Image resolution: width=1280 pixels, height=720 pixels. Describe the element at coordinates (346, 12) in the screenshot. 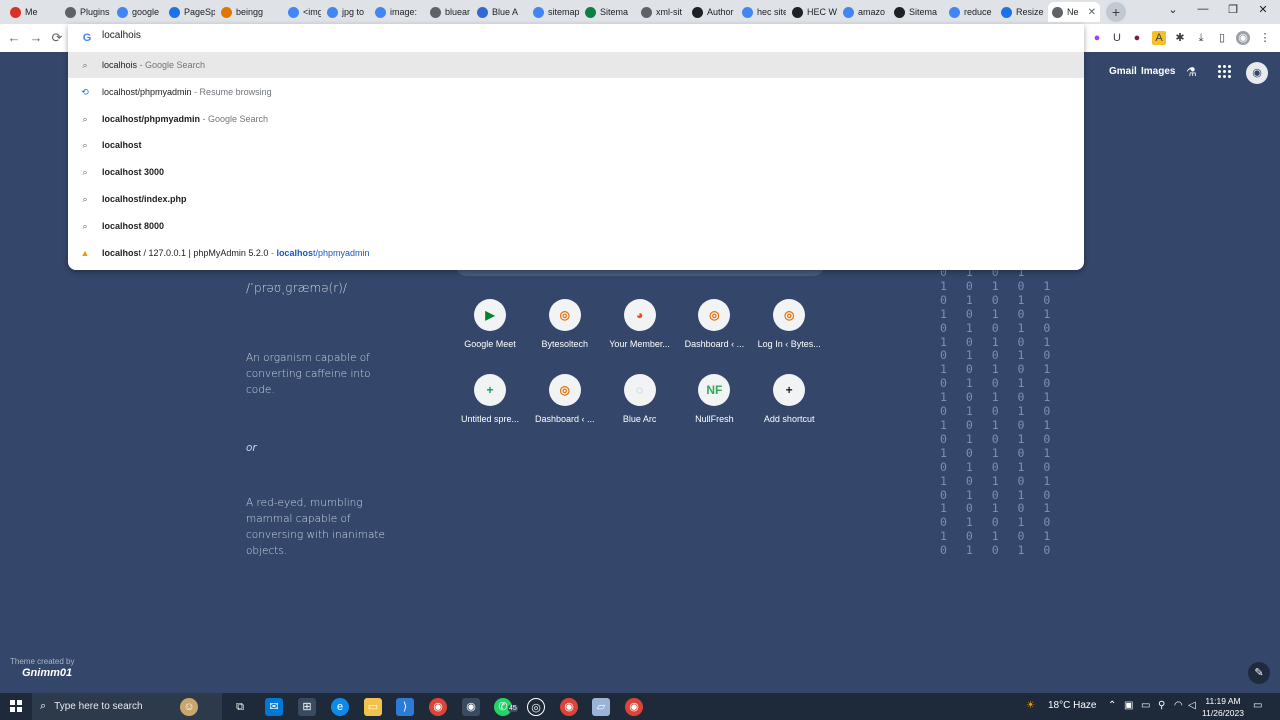

I see `browser-tab: jpg to` at that location.